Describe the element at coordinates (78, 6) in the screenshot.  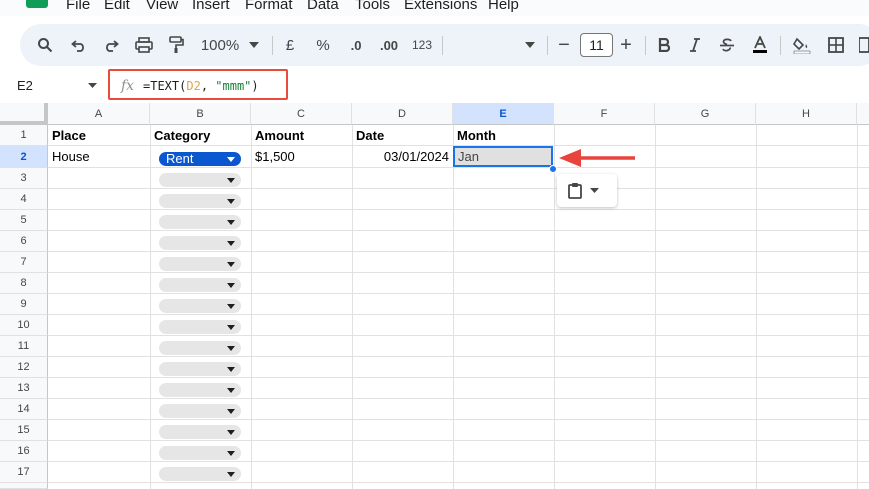
I see `menu-file: File` at that location.